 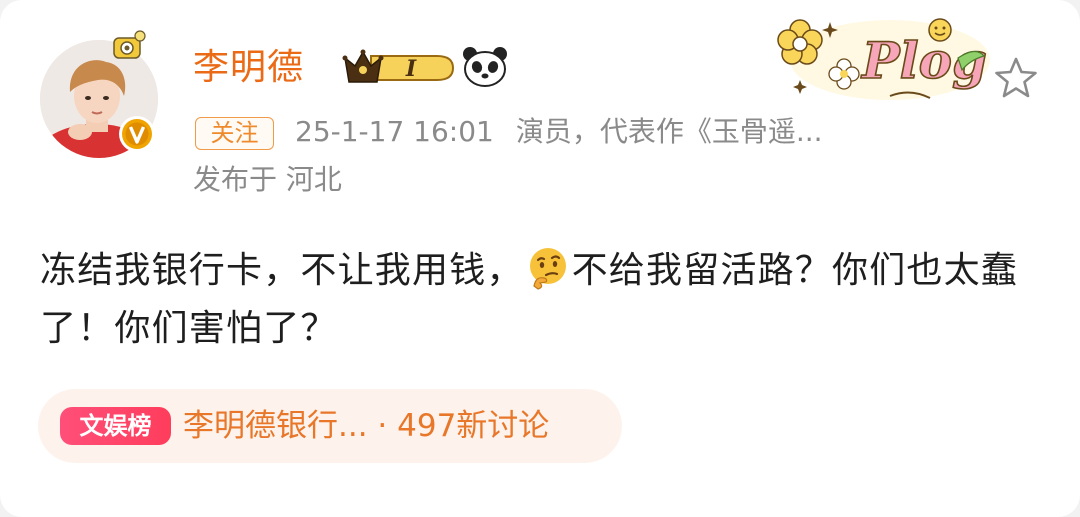 I want to click on camera-pendant-icon, so click(x=129, y=44).